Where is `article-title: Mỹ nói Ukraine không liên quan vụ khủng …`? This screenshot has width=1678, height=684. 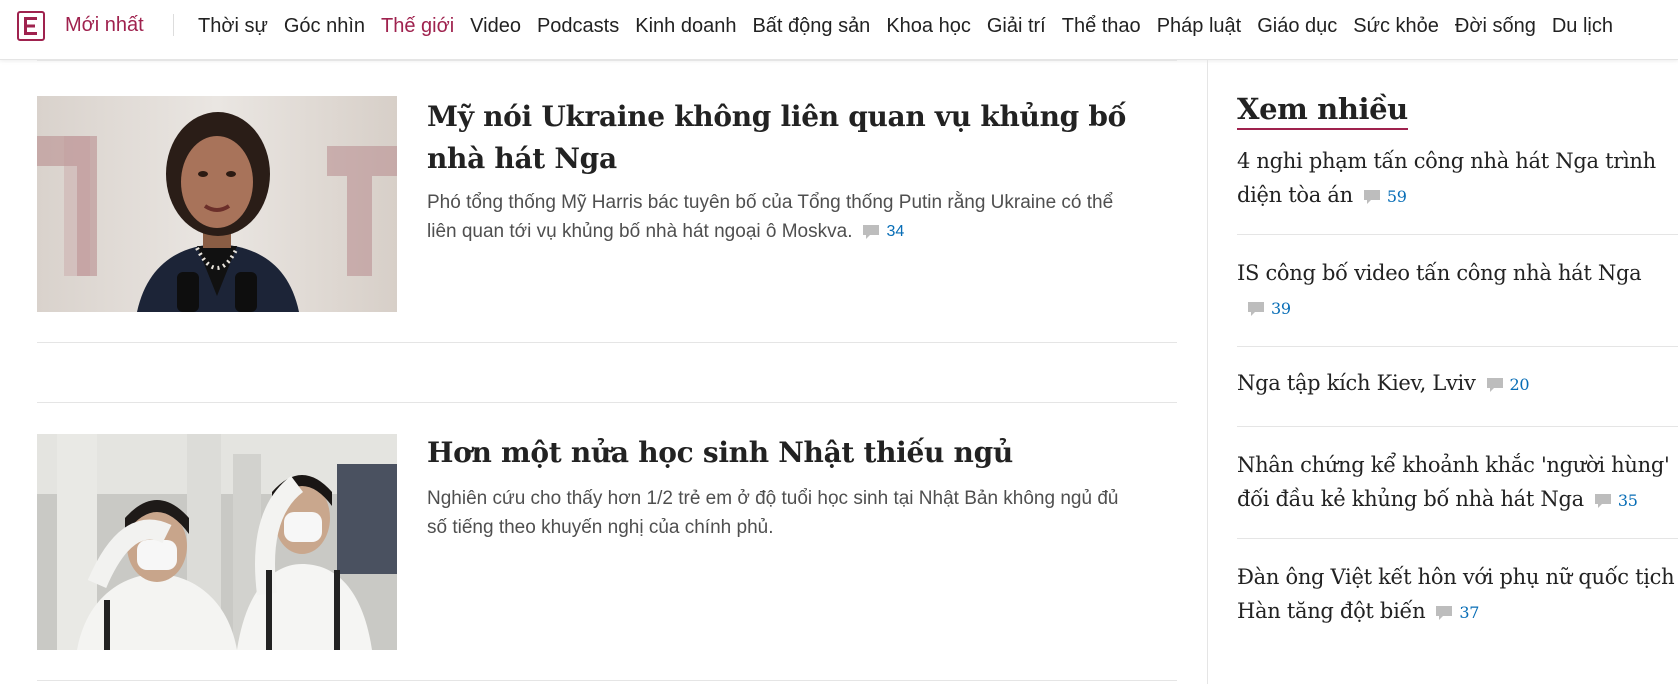
article-title: Mỹ nói Ukraine không liên quan vụ khủng … is located at coordinates (787, 138).